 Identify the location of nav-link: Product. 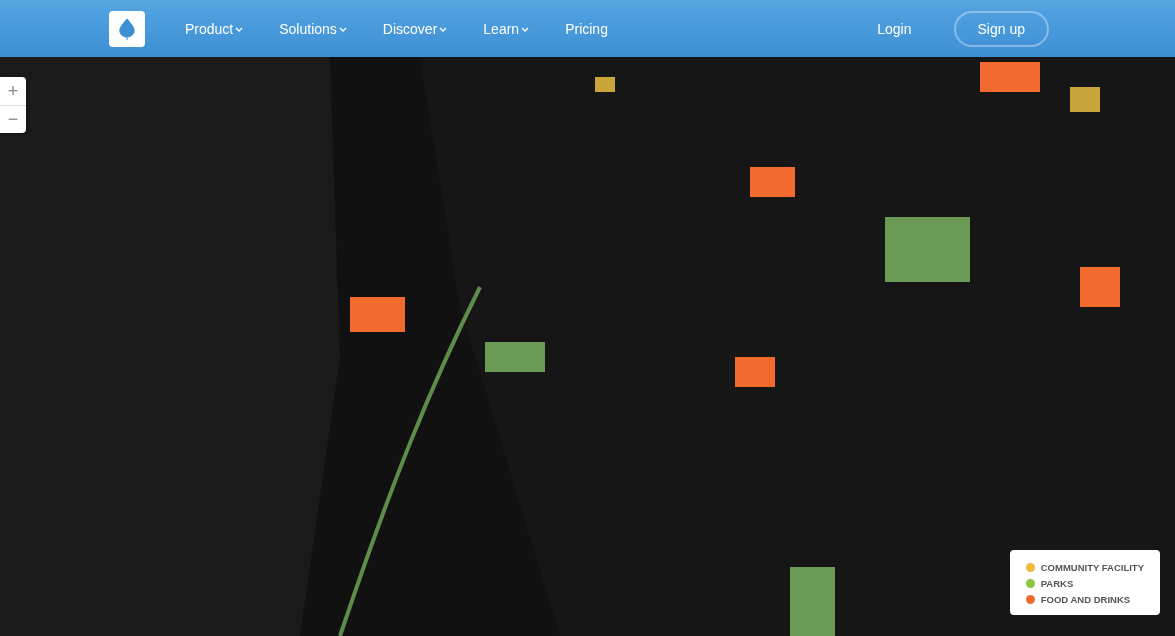
(214, 28).